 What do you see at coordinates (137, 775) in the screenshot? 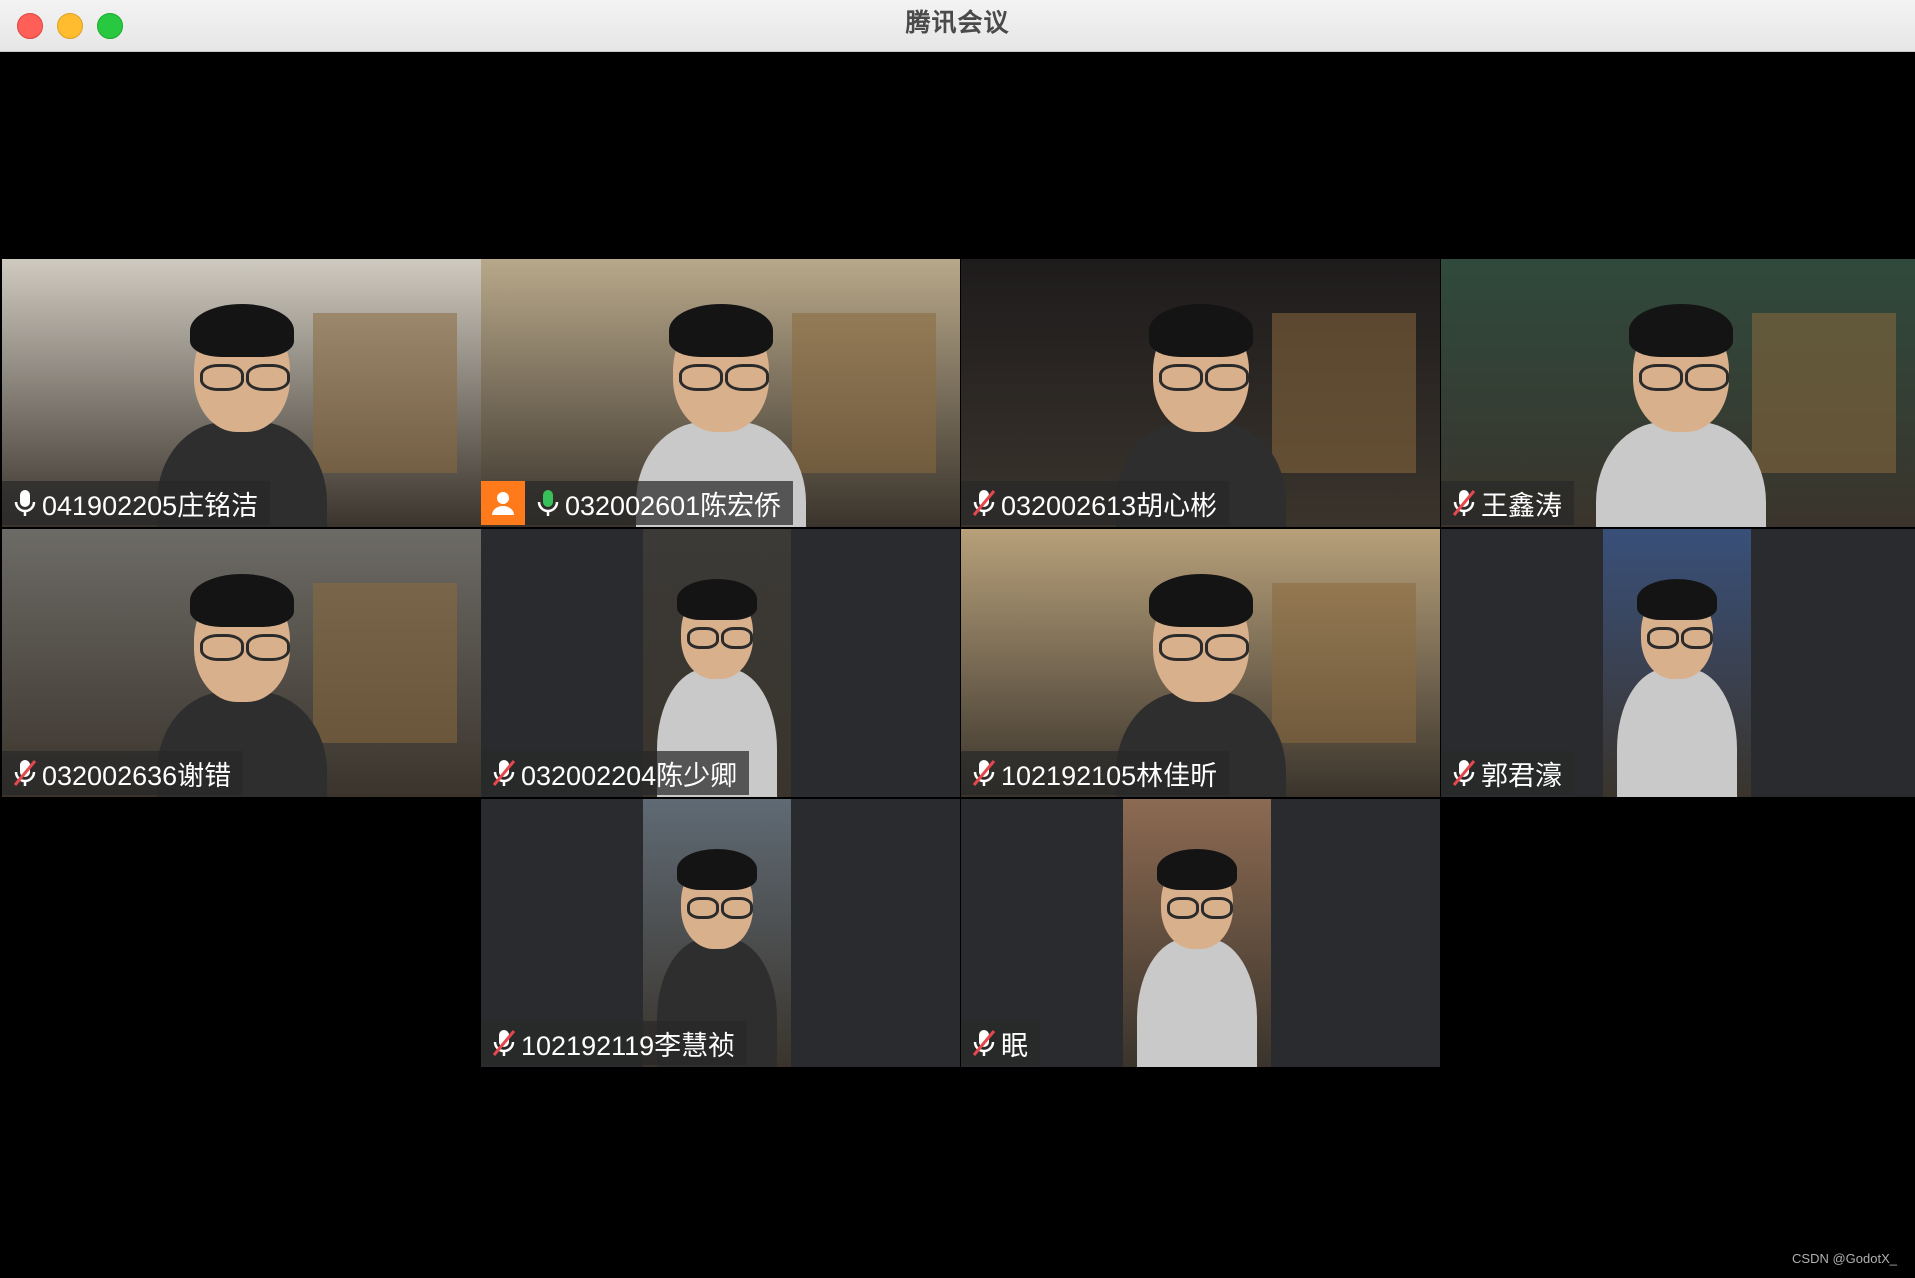
I see `participant-name: 032002636谢错` at bounding box center [137, 775].